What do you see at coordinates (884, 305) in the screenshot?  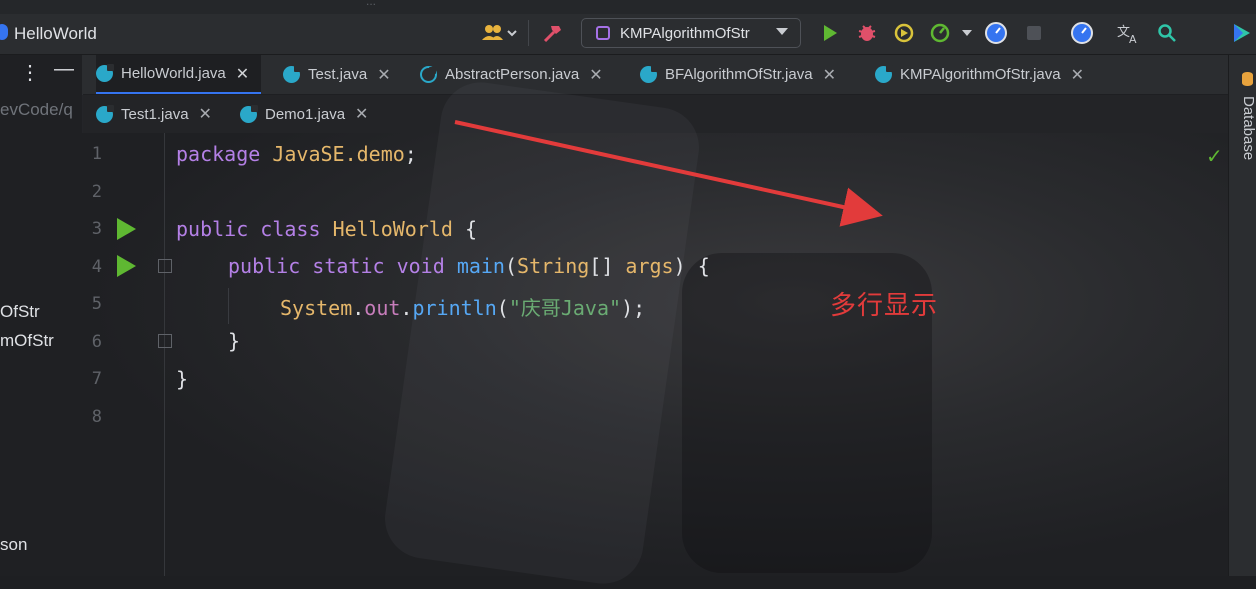 I see `annotation-label: 多行显示` at bounding box center [884, 305].